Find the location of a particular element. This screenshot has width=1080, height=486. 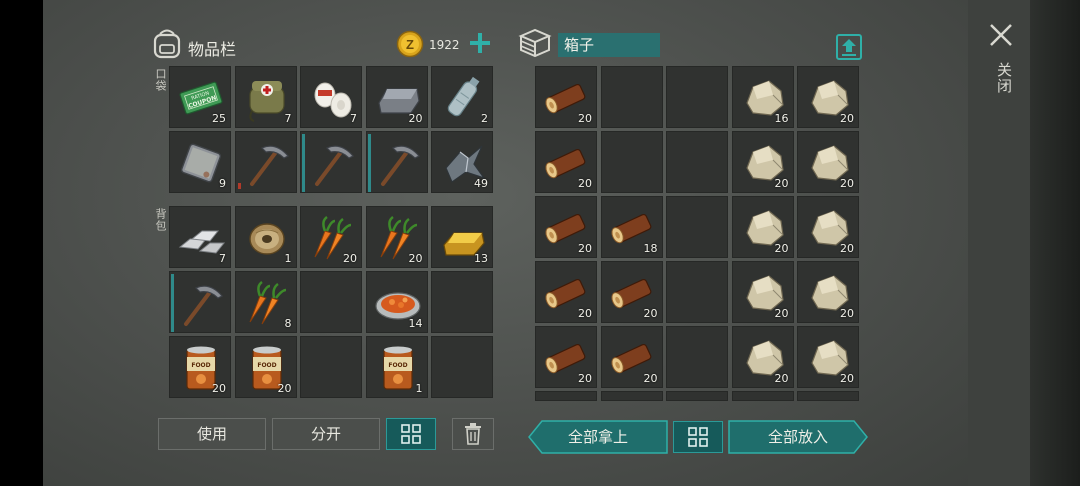

trash-button is located at coordinates (473, 434).